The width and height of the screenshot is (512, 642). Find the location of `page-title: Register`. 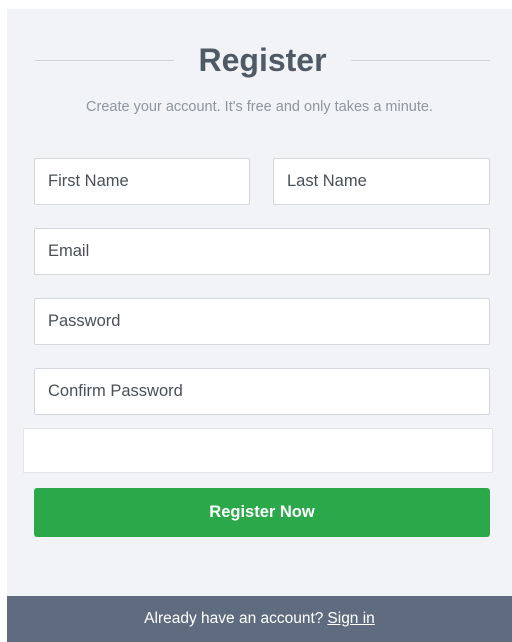

page-title: Register is located at coordinates (262, 60).